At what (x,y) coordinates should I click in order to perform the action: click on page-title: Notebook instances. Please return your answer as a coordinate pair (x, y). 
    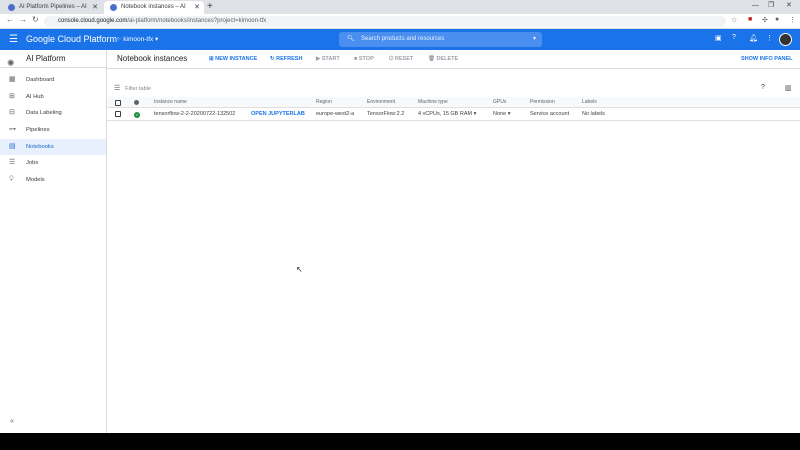
    Looking at the image, I should click on (152, 58).